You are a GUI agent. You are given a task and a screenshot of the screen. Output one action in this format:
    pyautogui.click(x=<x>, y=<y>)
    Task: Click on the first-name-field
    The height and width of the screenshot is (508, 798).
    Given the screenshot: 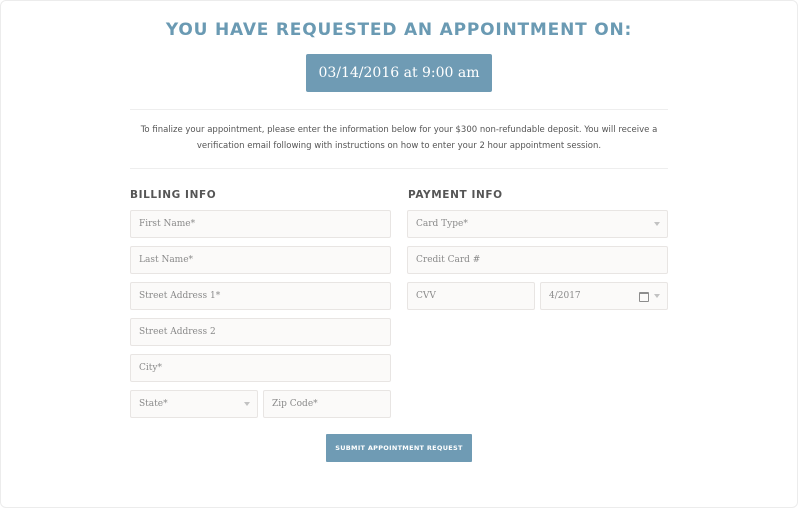 What is the action you would take?
    pyautogui.click(x=260, y=224)
    